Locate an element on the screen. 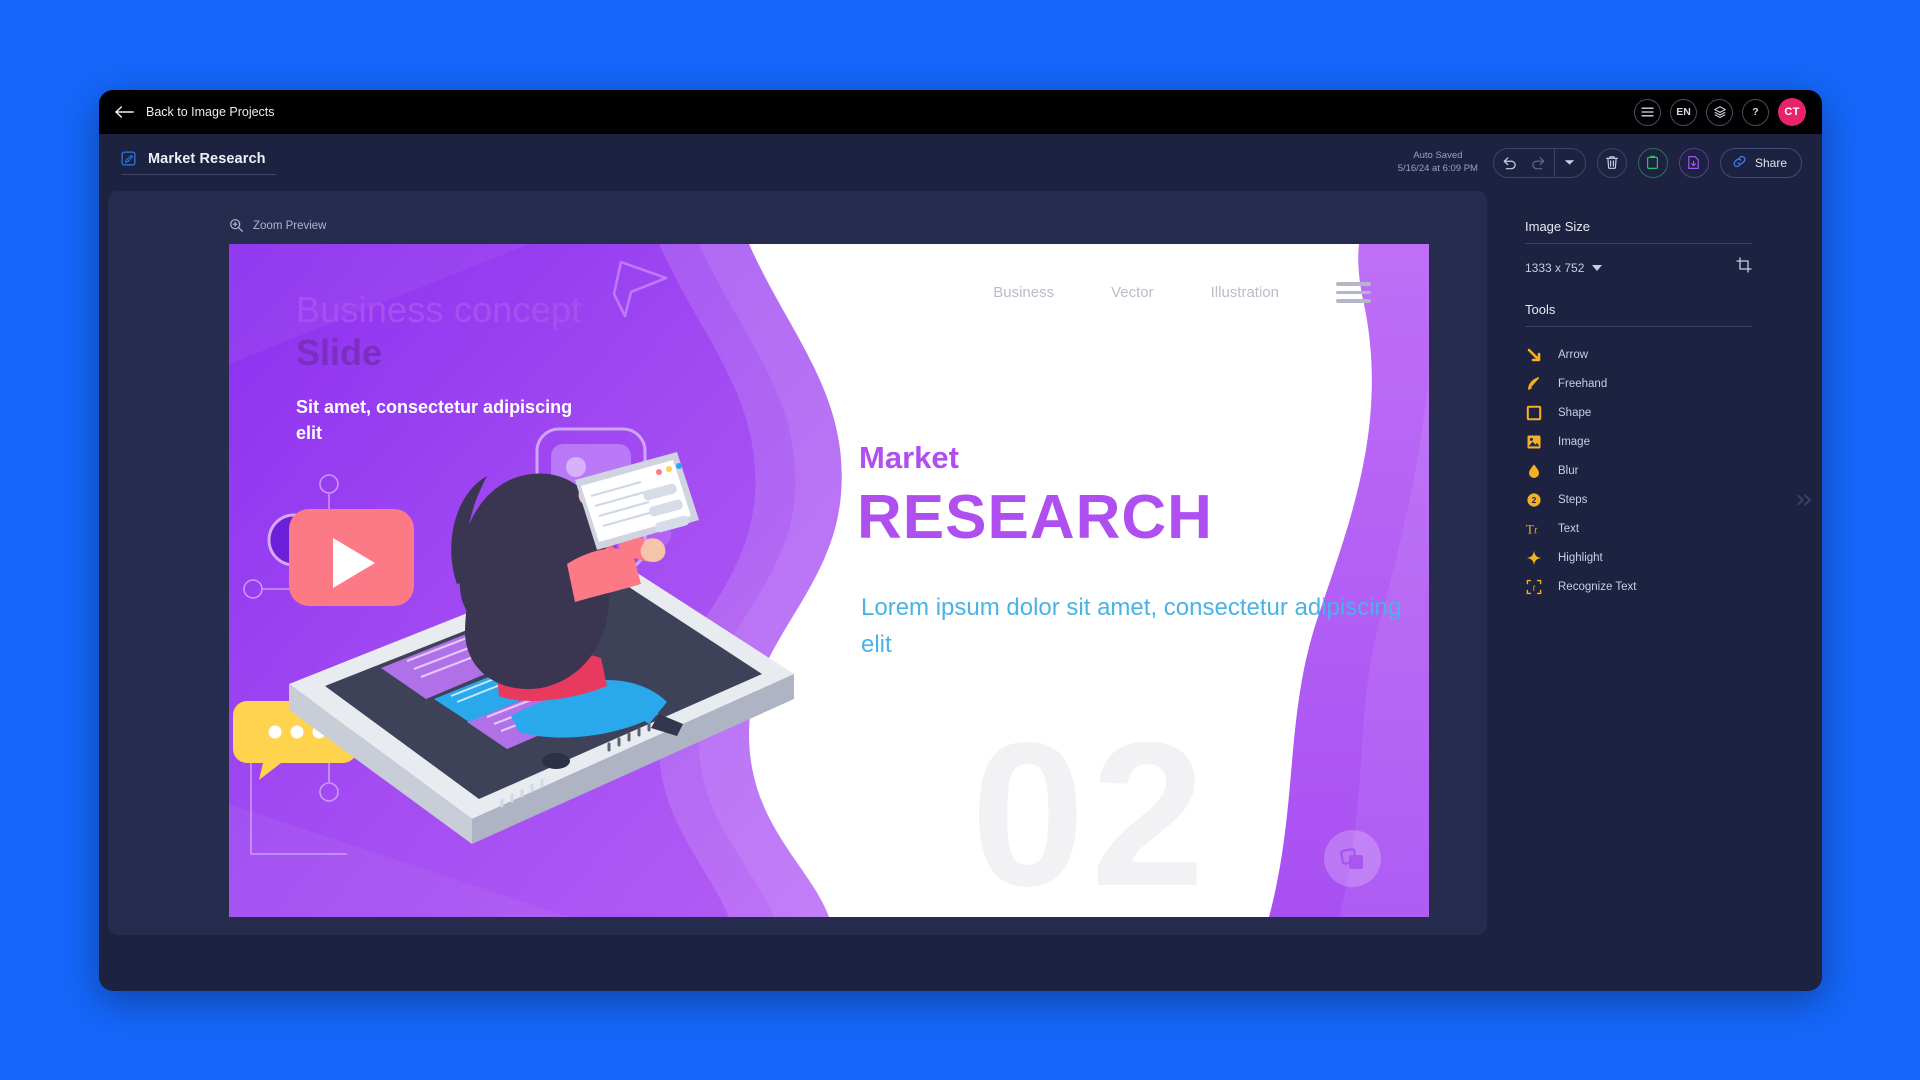  tool-label: Steps is located at coordinates (1573, 499).